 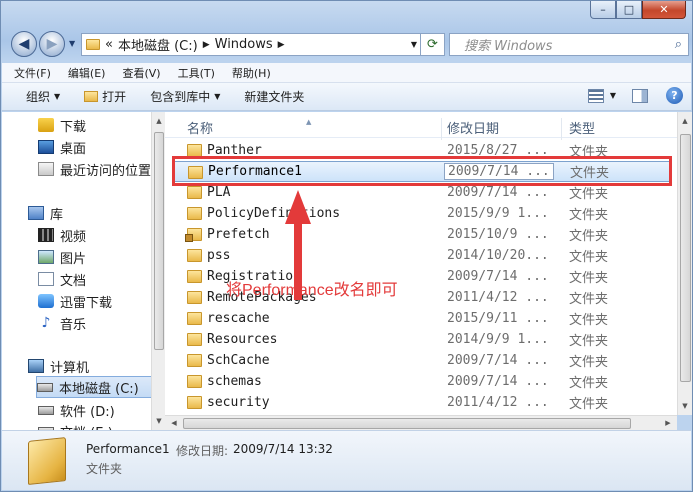 I want to click on preview-pane-icon, so click(x=640, y=95).